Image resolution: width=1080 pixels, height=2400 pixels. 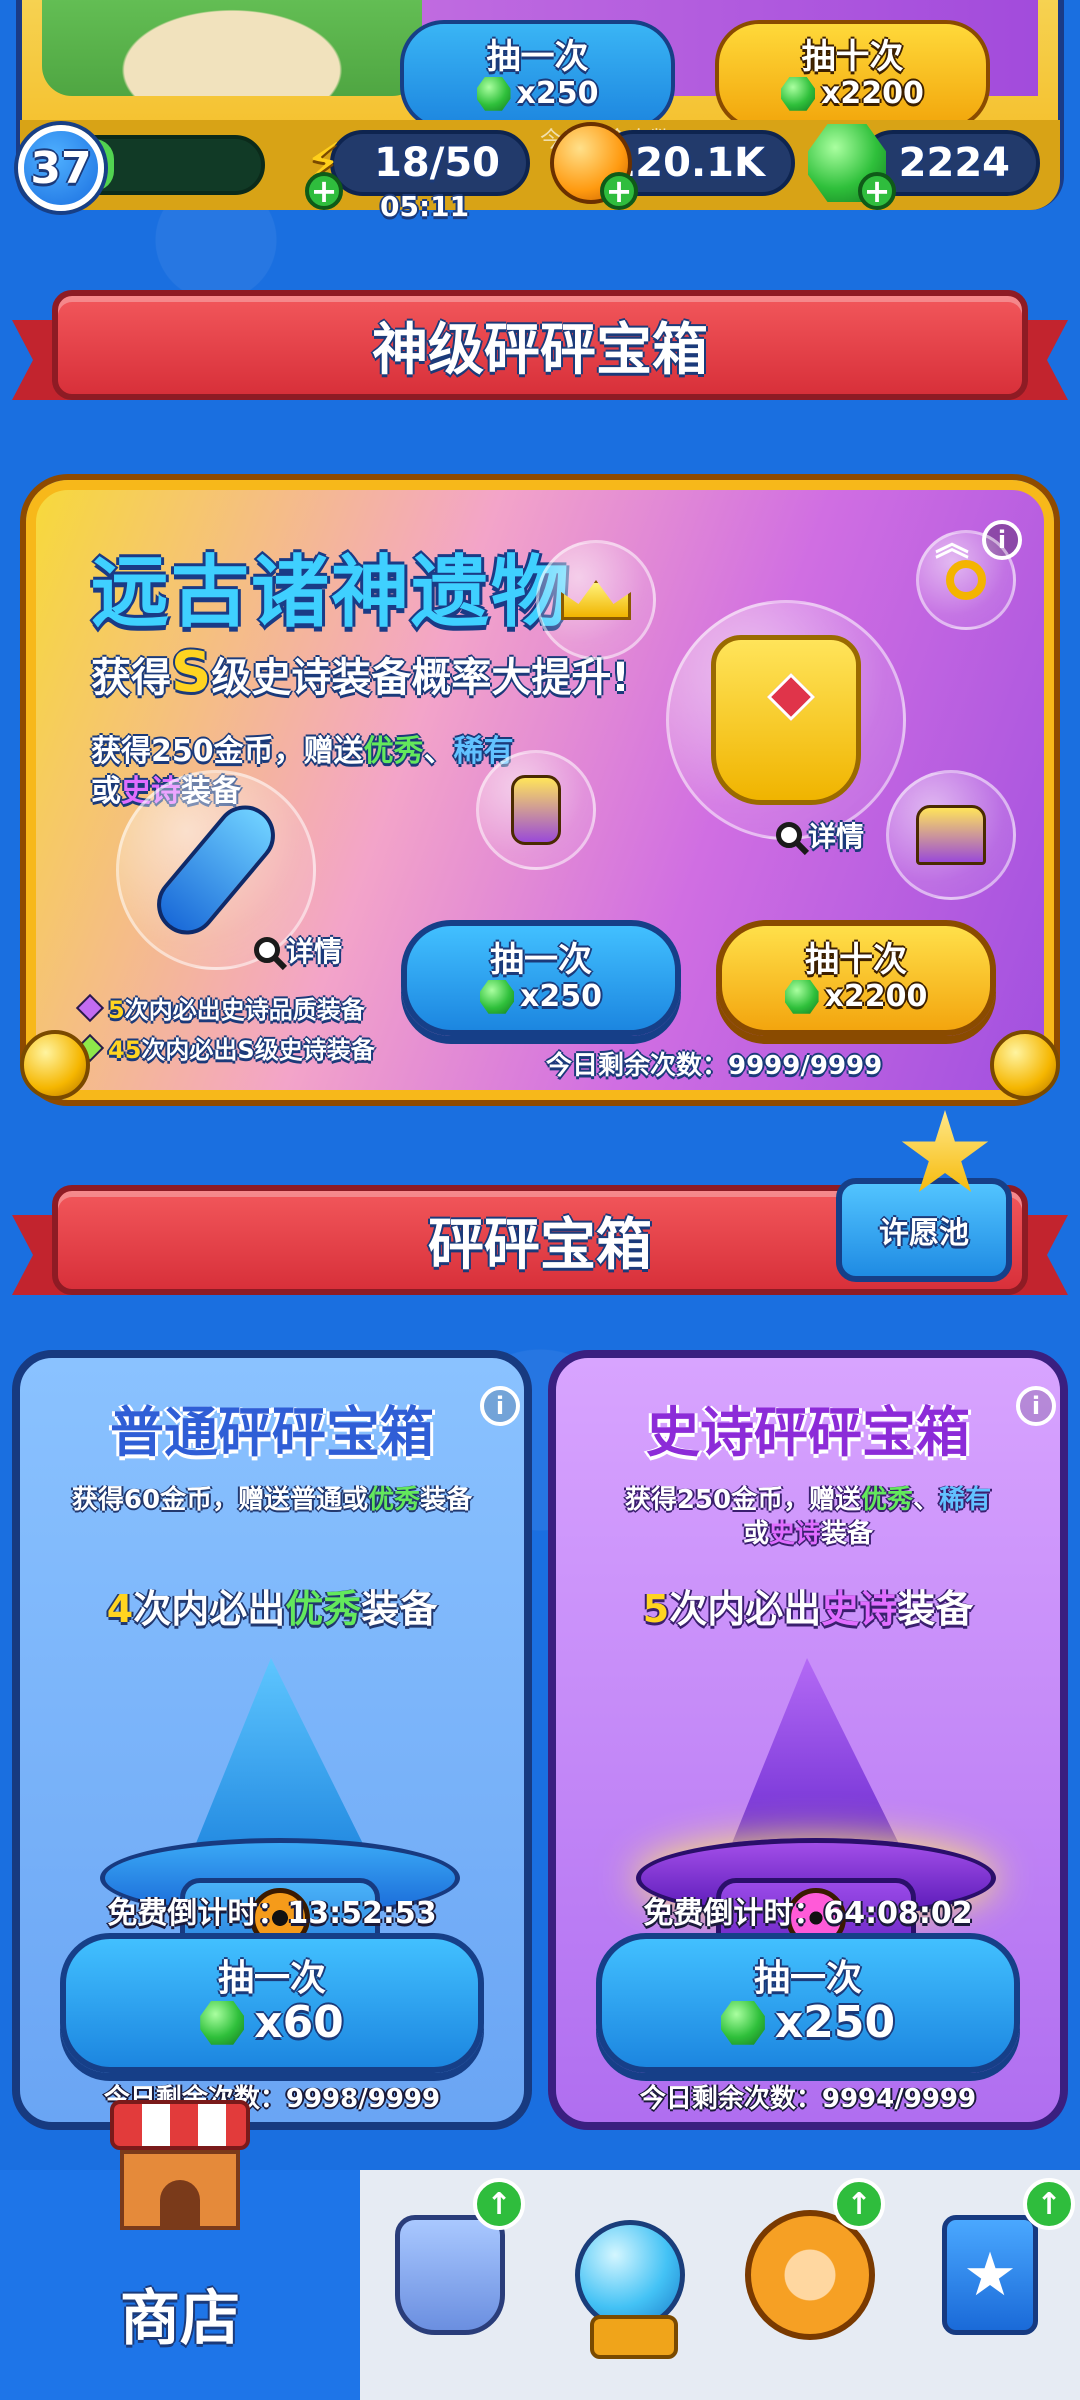 I want to click on level-badge: 37, so click(x=61, y=168).